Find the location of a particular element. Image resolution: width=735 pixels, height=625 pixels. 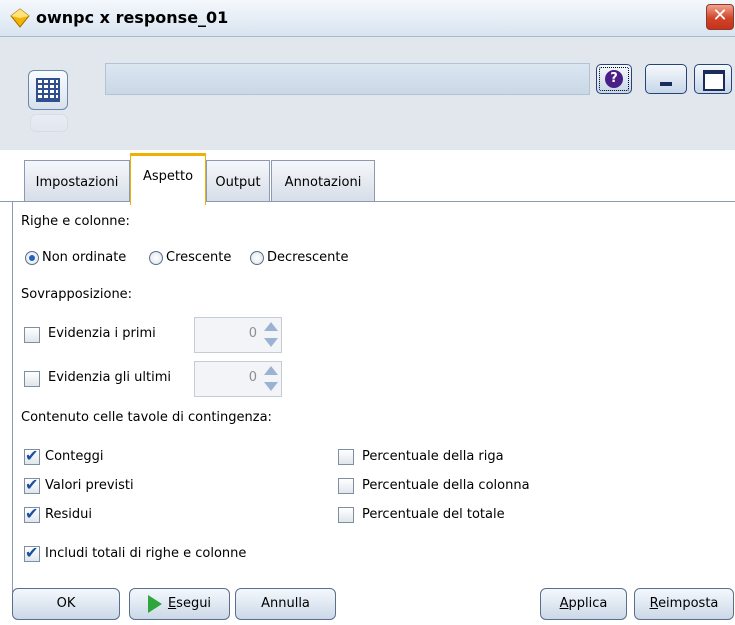

reset-button-label: eimposta is located at coordinates (688, 603).